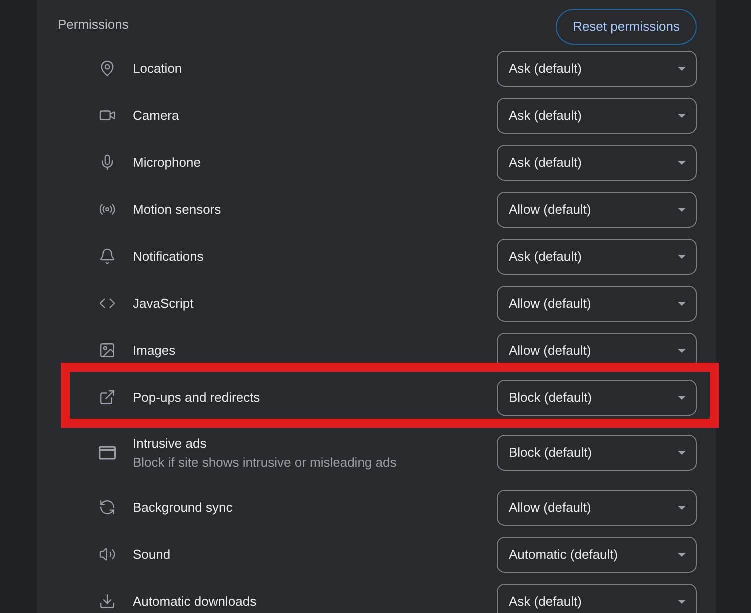  What do you see at coordinates (107, 453) in the screenshot?
I see `window-icon` at bounding box center [107, 453].